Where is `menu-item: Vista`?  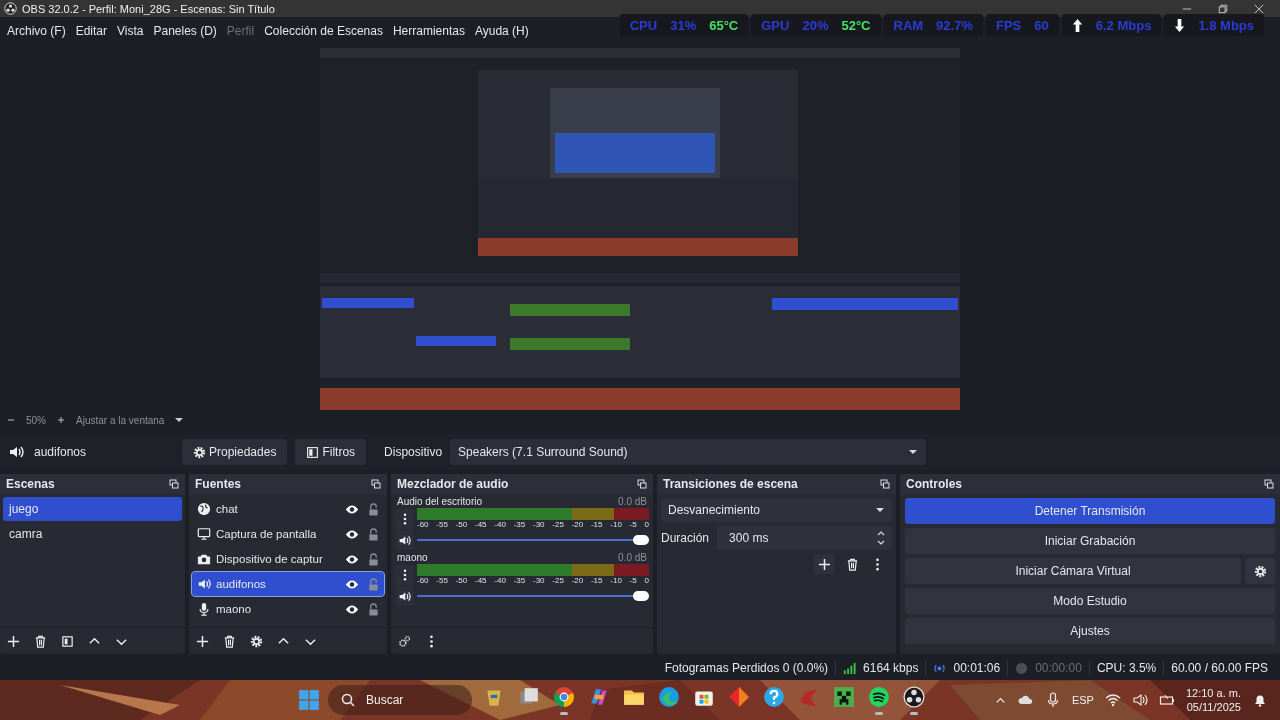
menu-item: Vista is located at coordinates (130, 30).